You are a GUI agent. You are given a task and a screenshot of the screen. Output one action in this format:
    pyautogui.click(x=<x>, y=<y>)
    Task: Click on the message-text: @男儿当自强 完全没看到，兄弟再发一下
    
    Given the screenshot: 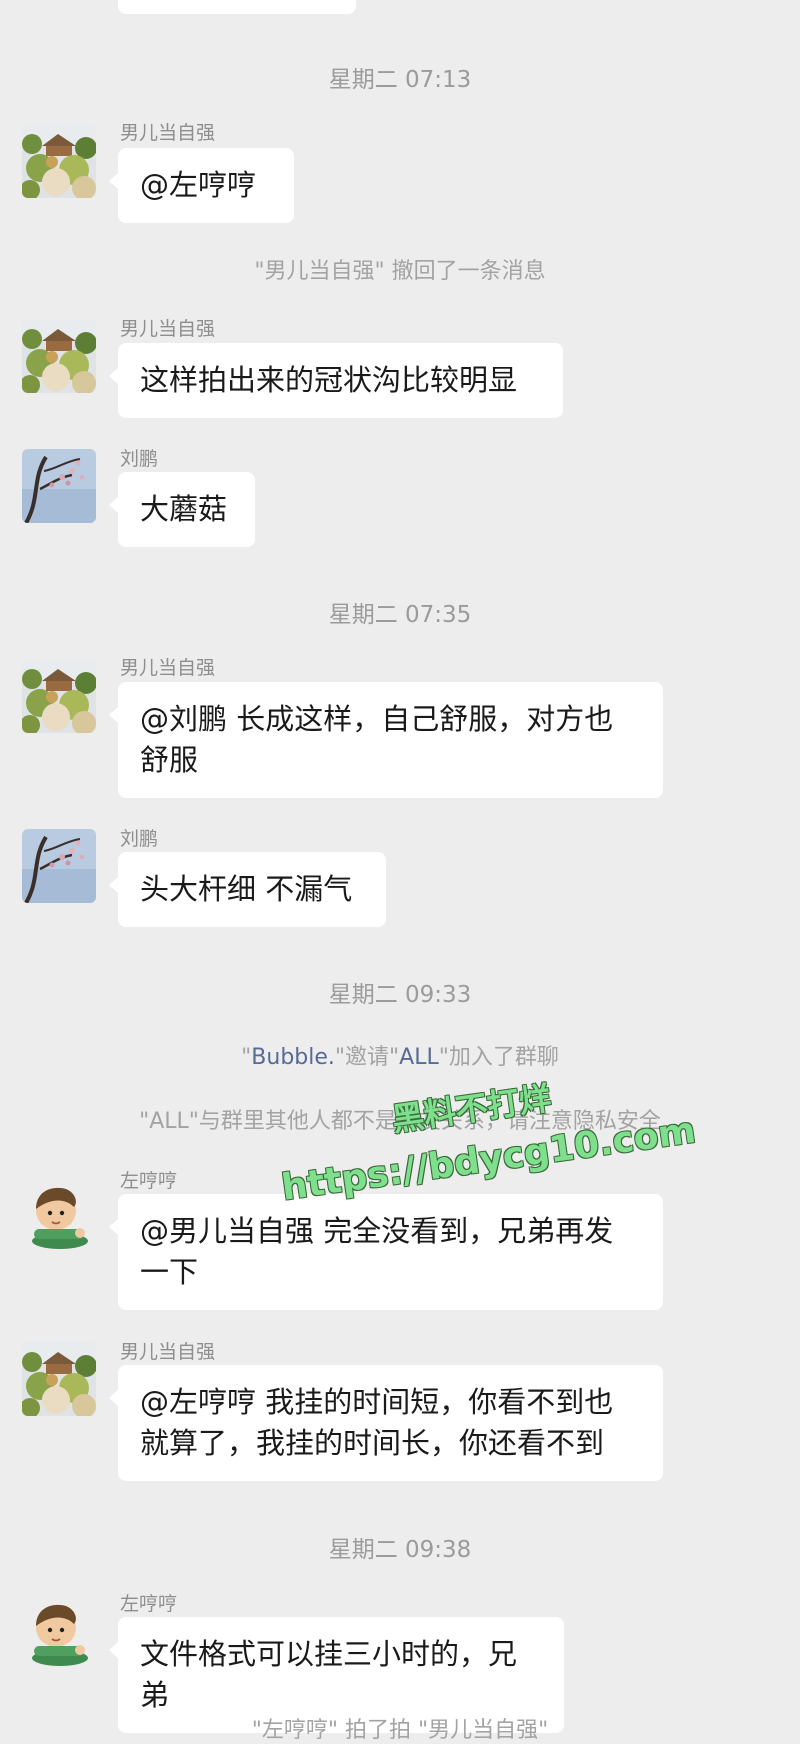 What is the action you would take?
    pyautogui.click(x=377, y=1251)
    